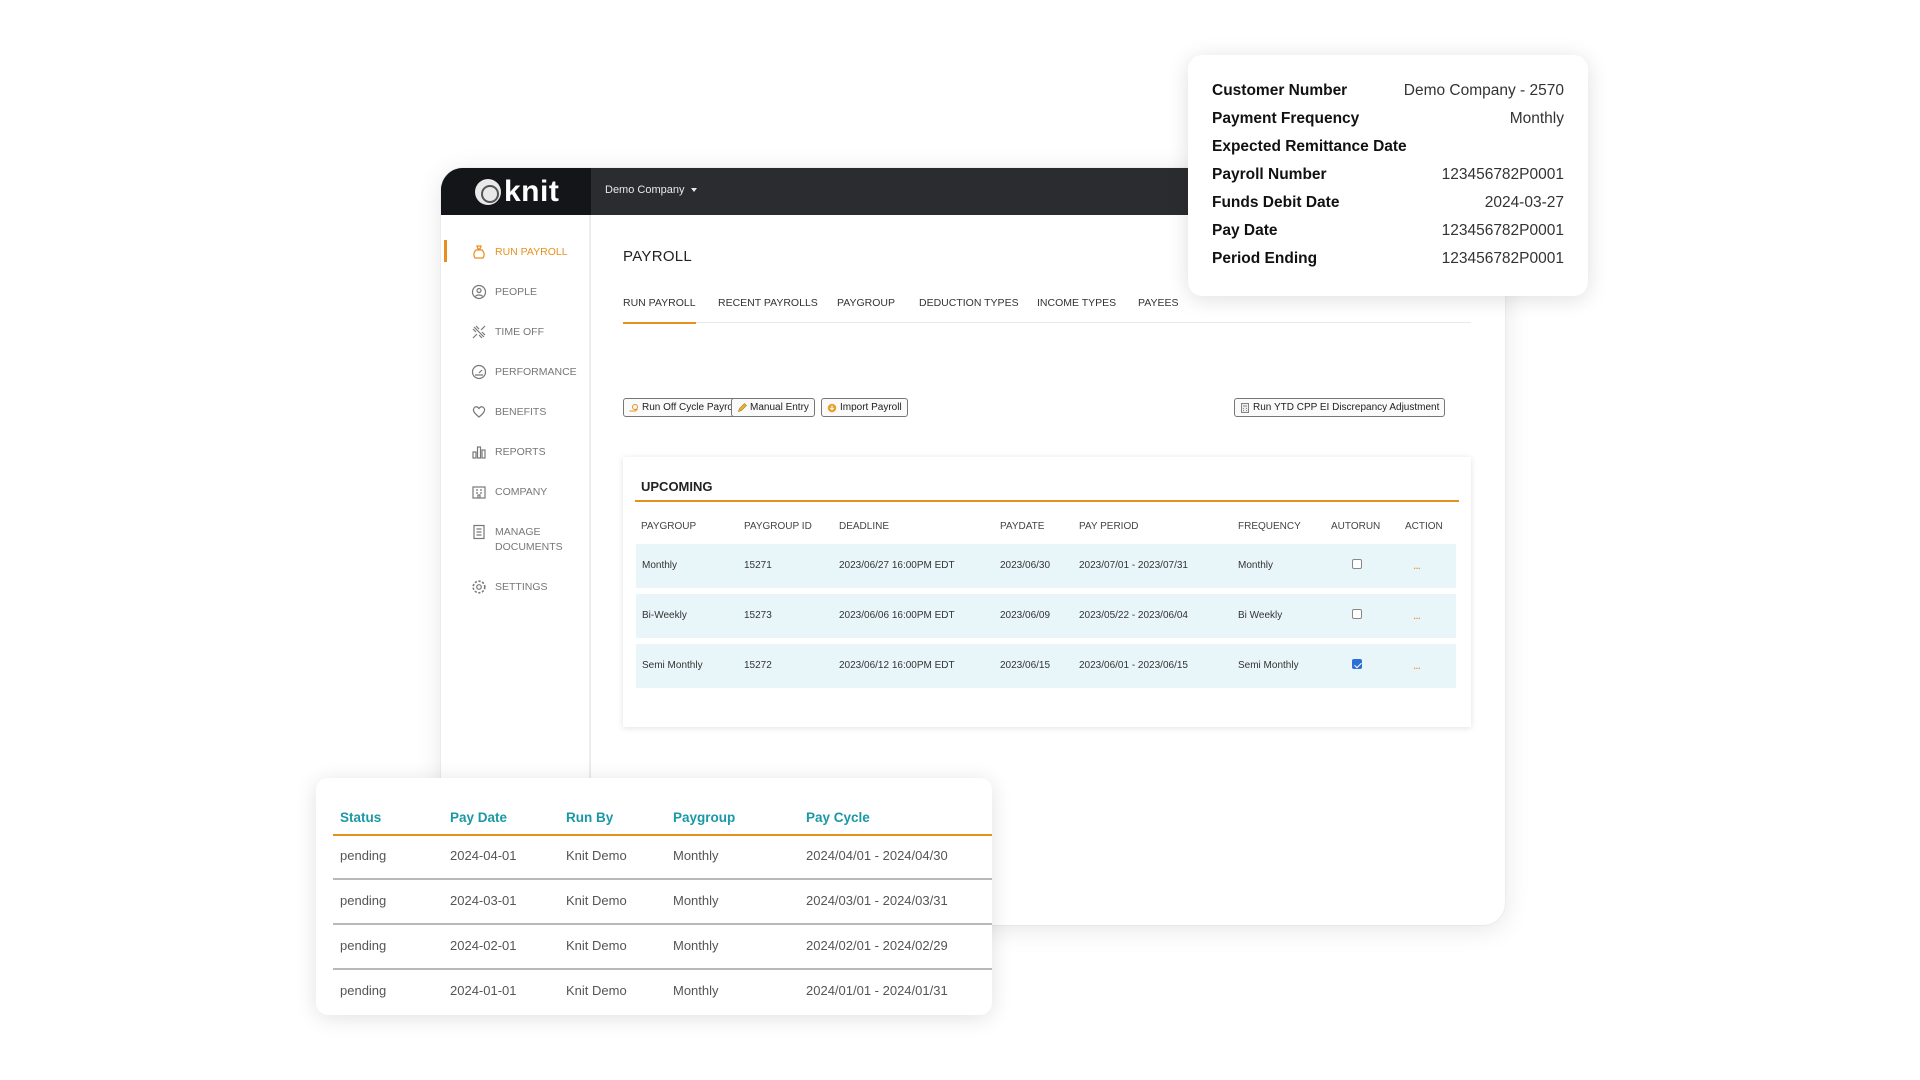 The image size is (1920, 1080). What do you see at coordinates (479, 412) in the screenshot?
I see `heart-hand-icon` at bounding box center [479, 412].